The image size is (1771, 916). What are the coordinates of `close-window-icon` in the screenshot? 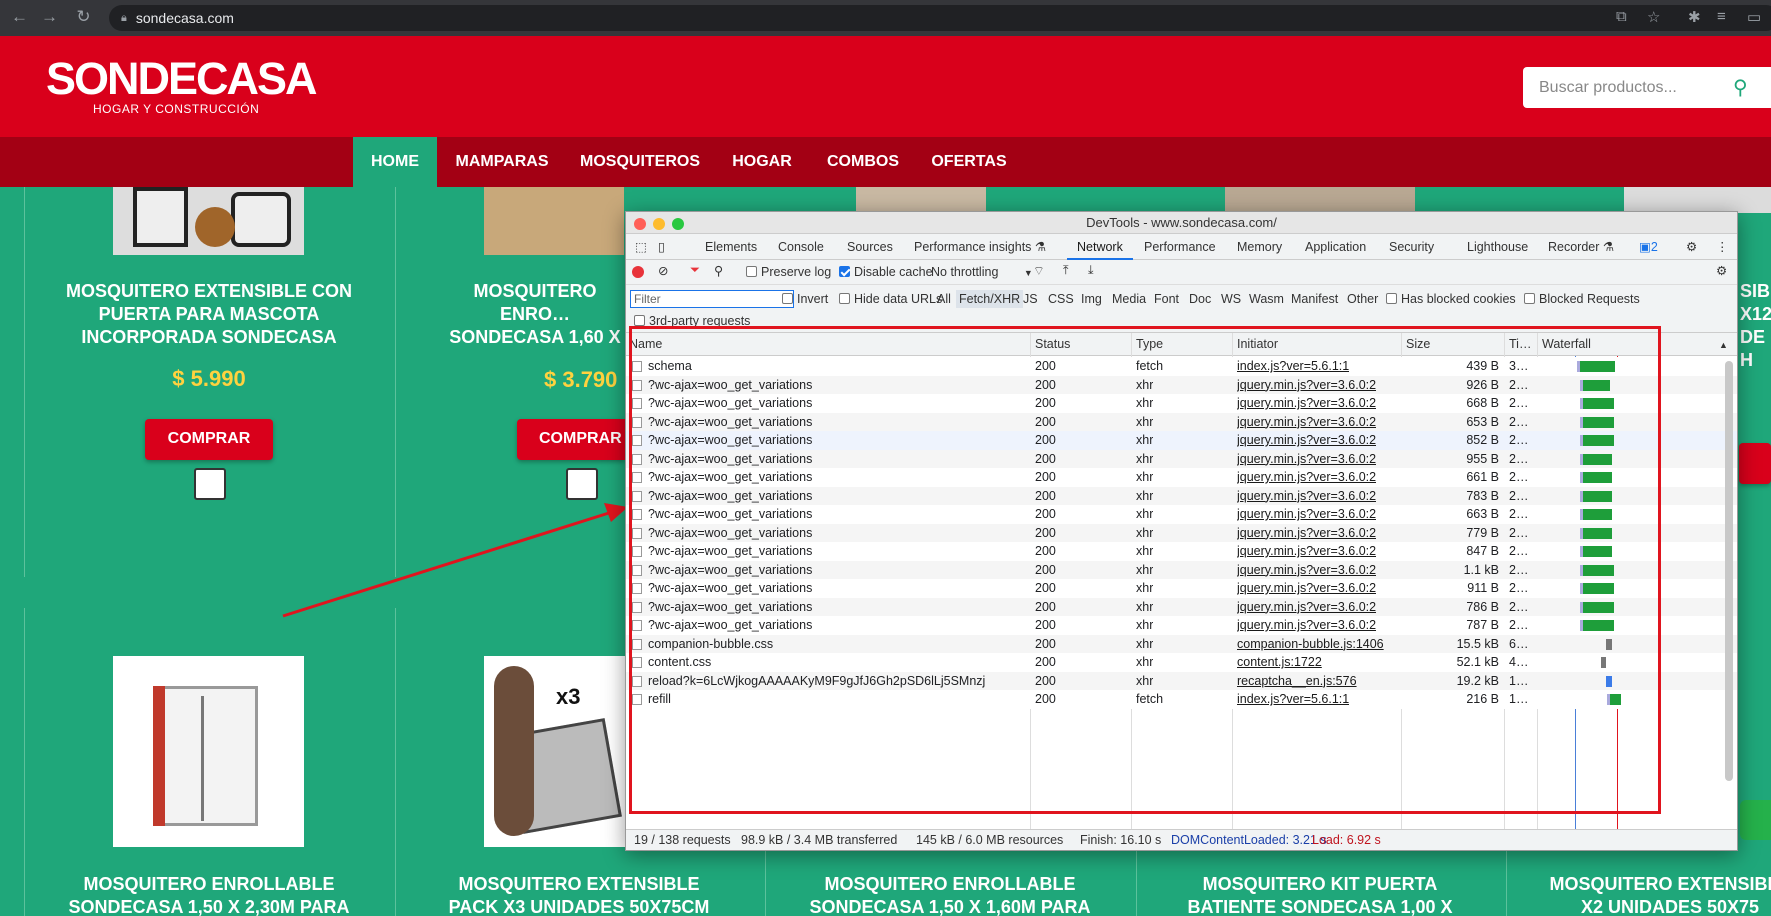 It's located at (640, 224).